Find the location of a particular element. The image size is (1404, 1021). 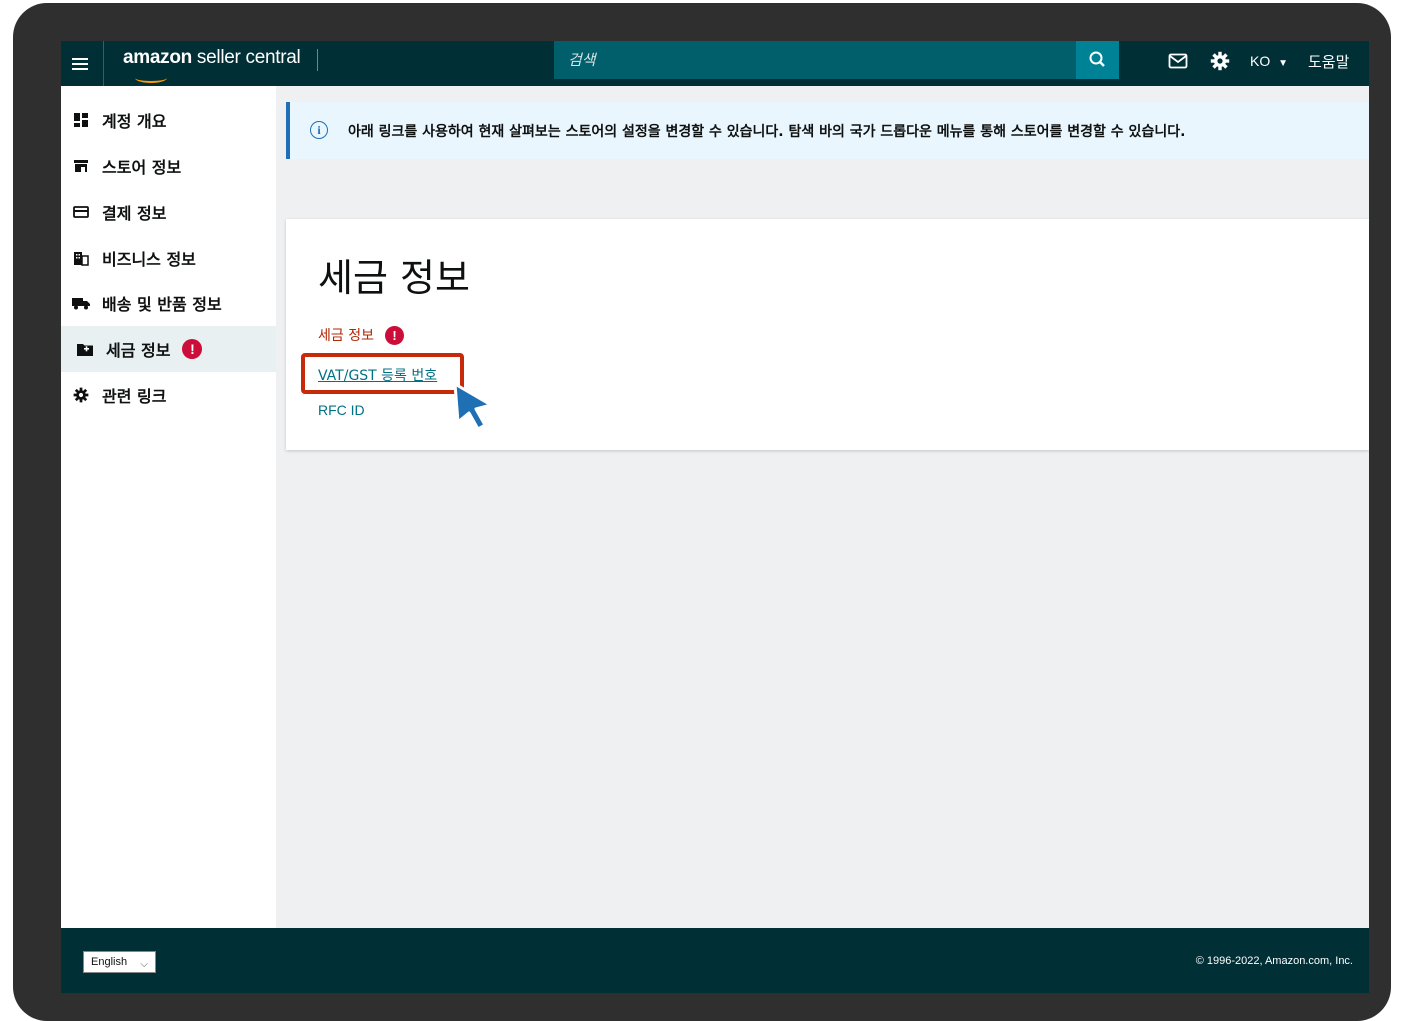

footer: English ⌵ © 1996-2022, Amazon.com, Inc. is located at coordinates (715, 960).